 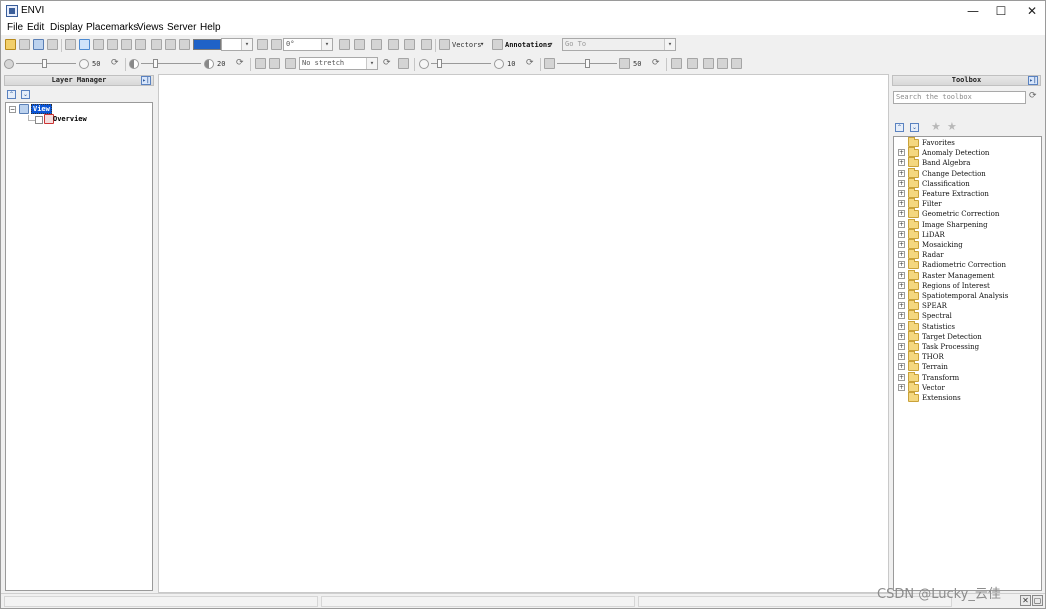 I want to click on reset-stretch-icon: ⟳, so click(x=387, y=63).